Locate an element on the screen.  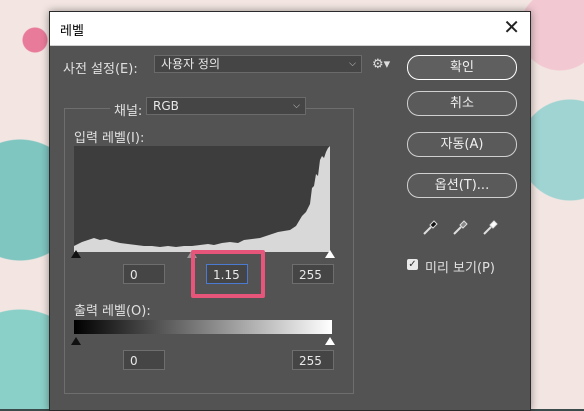
input-levels-label: 입력 레벨(I): is located at coordinates (109, 138).